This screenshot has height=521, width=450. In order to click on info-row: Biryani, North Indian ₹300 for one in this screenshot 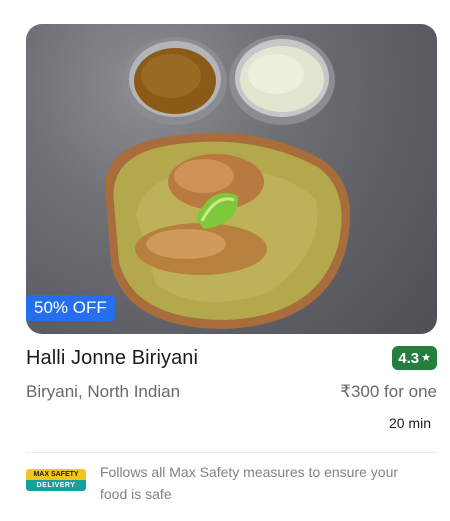, I will do `click(231, 392)`.